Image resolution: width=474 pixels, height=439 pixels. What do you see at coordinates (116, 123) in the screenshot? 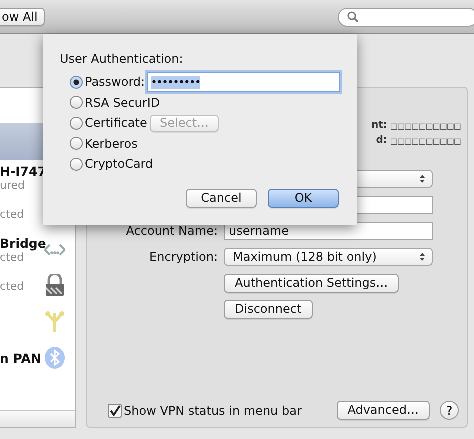
I see `radio-label: Certificate` at bounding box center [116, 123].